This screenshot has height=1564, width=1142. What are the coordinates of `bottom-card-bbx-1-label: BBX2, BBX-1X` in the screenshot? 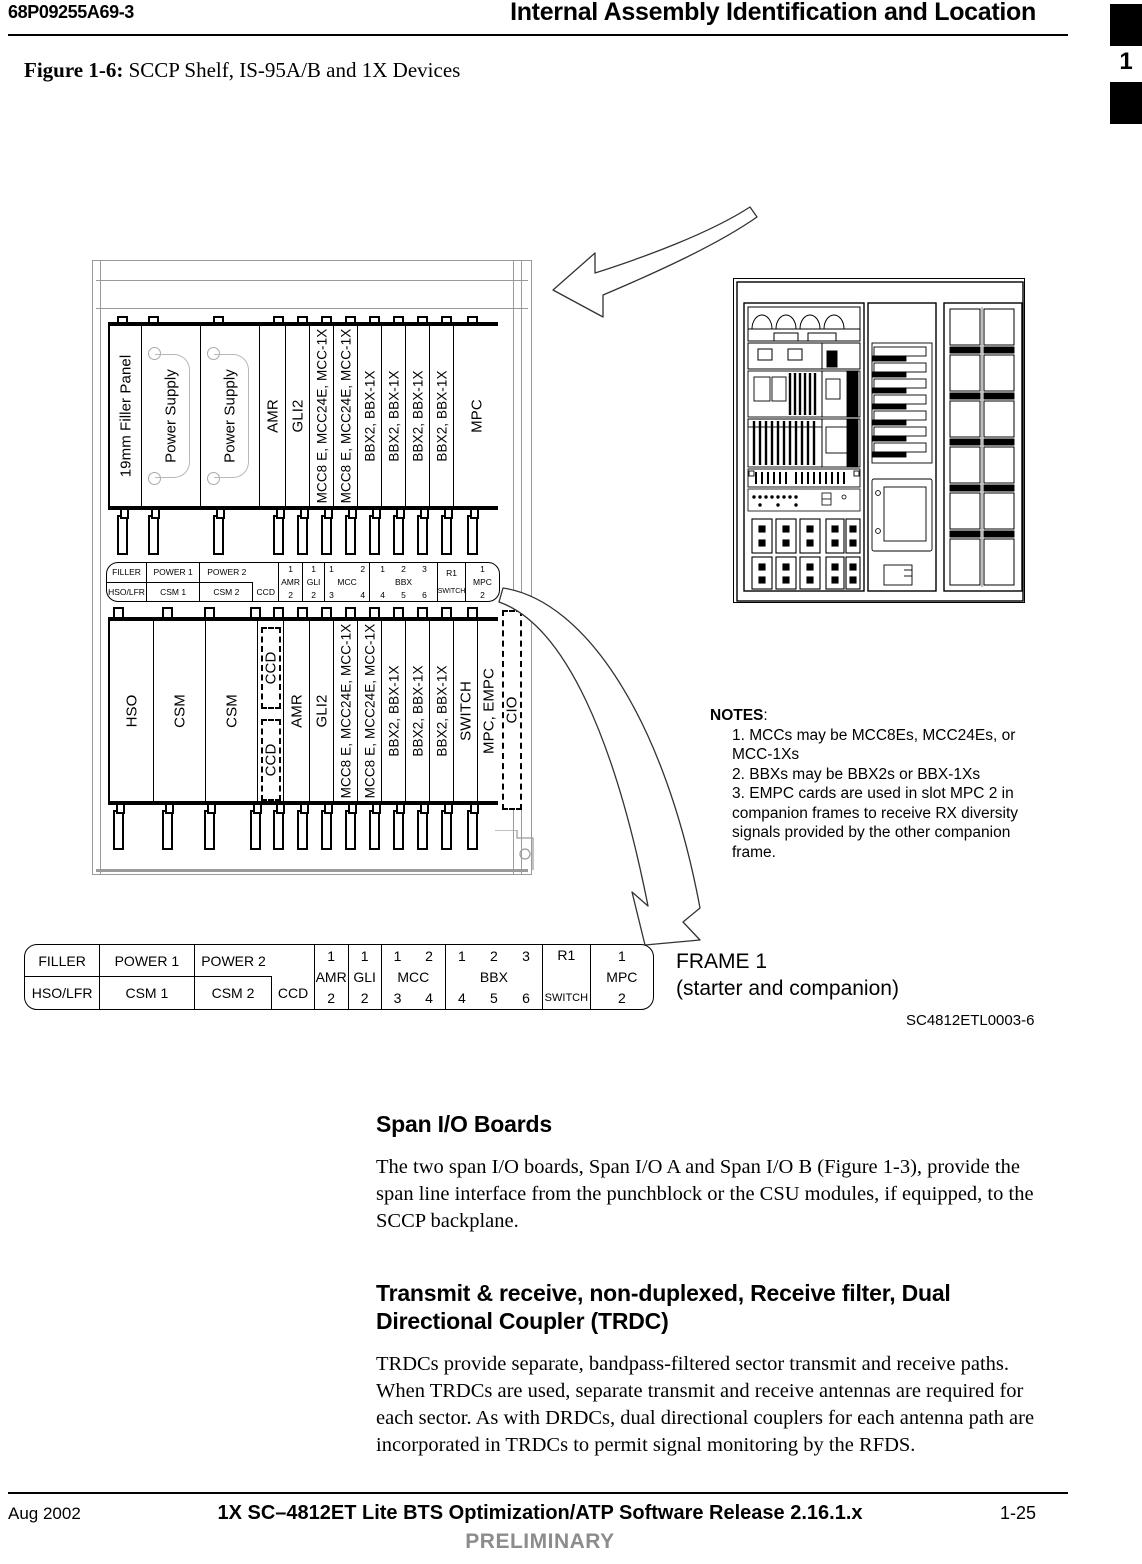 It's located at (393, 711).